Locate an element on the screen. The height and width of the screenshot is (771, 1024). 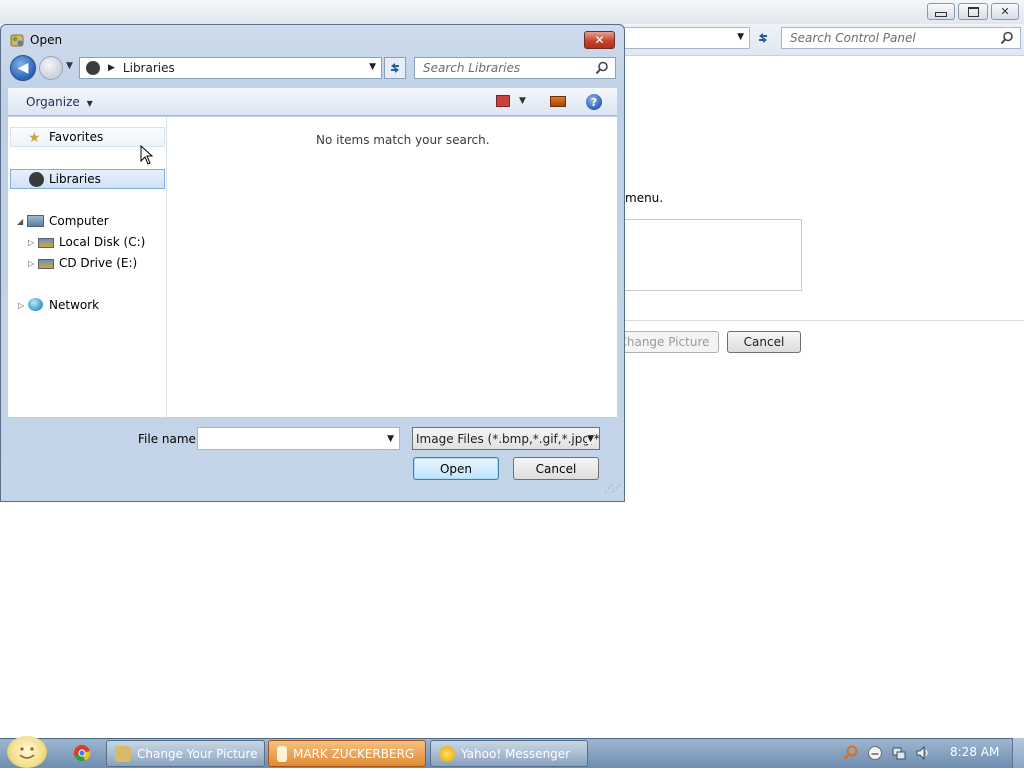
restore-icon is located at coordinates (973, 11).